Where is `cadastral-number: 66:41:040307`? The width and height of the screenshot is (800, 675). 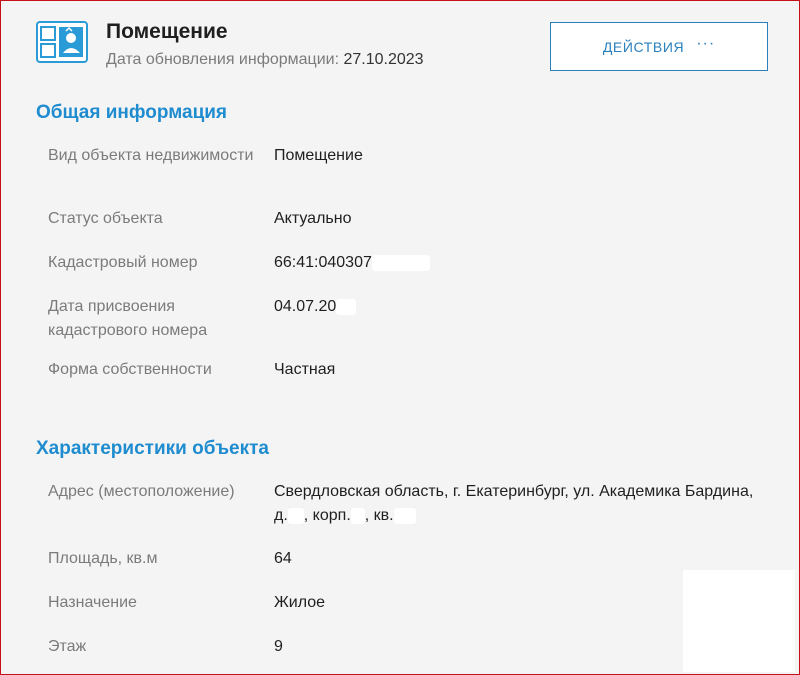 cadastral-number: 66:41:040307 is located at coordinates (323, 262).